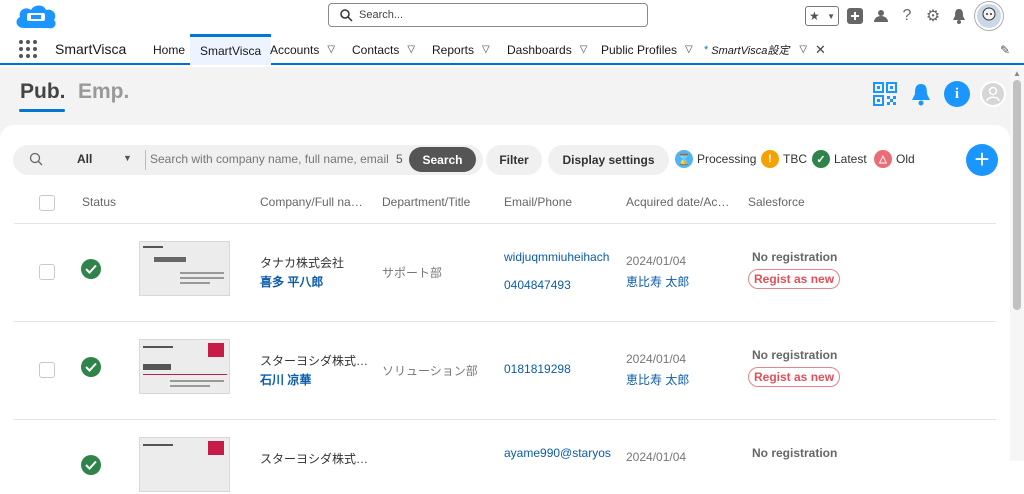 The height and width of the screenshot is (494, 1024). I want to click on legend-label: TBC, so click(795, 159).